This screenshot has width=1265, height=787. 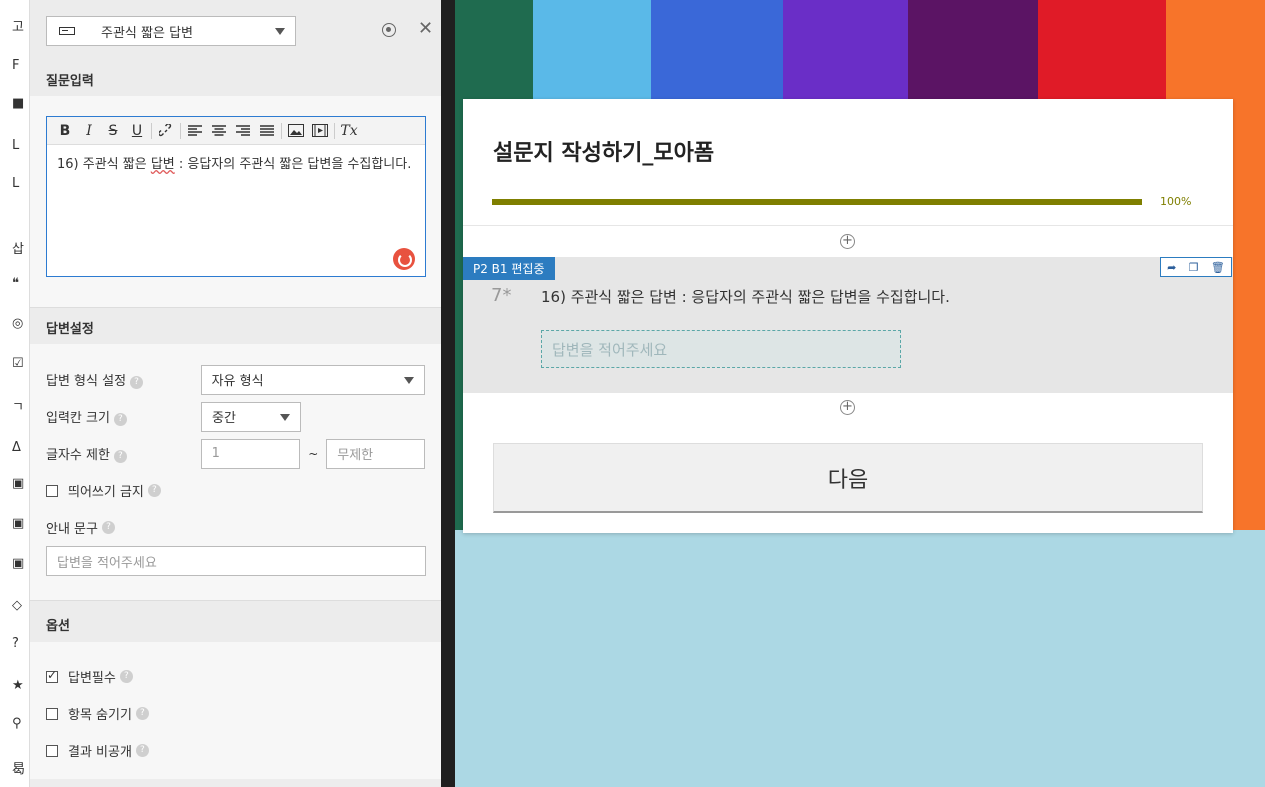 What do you see at coordinates (113, 131) in the screenshot?
I see `strikethrough-button: S` at bounding box center [113, 131].